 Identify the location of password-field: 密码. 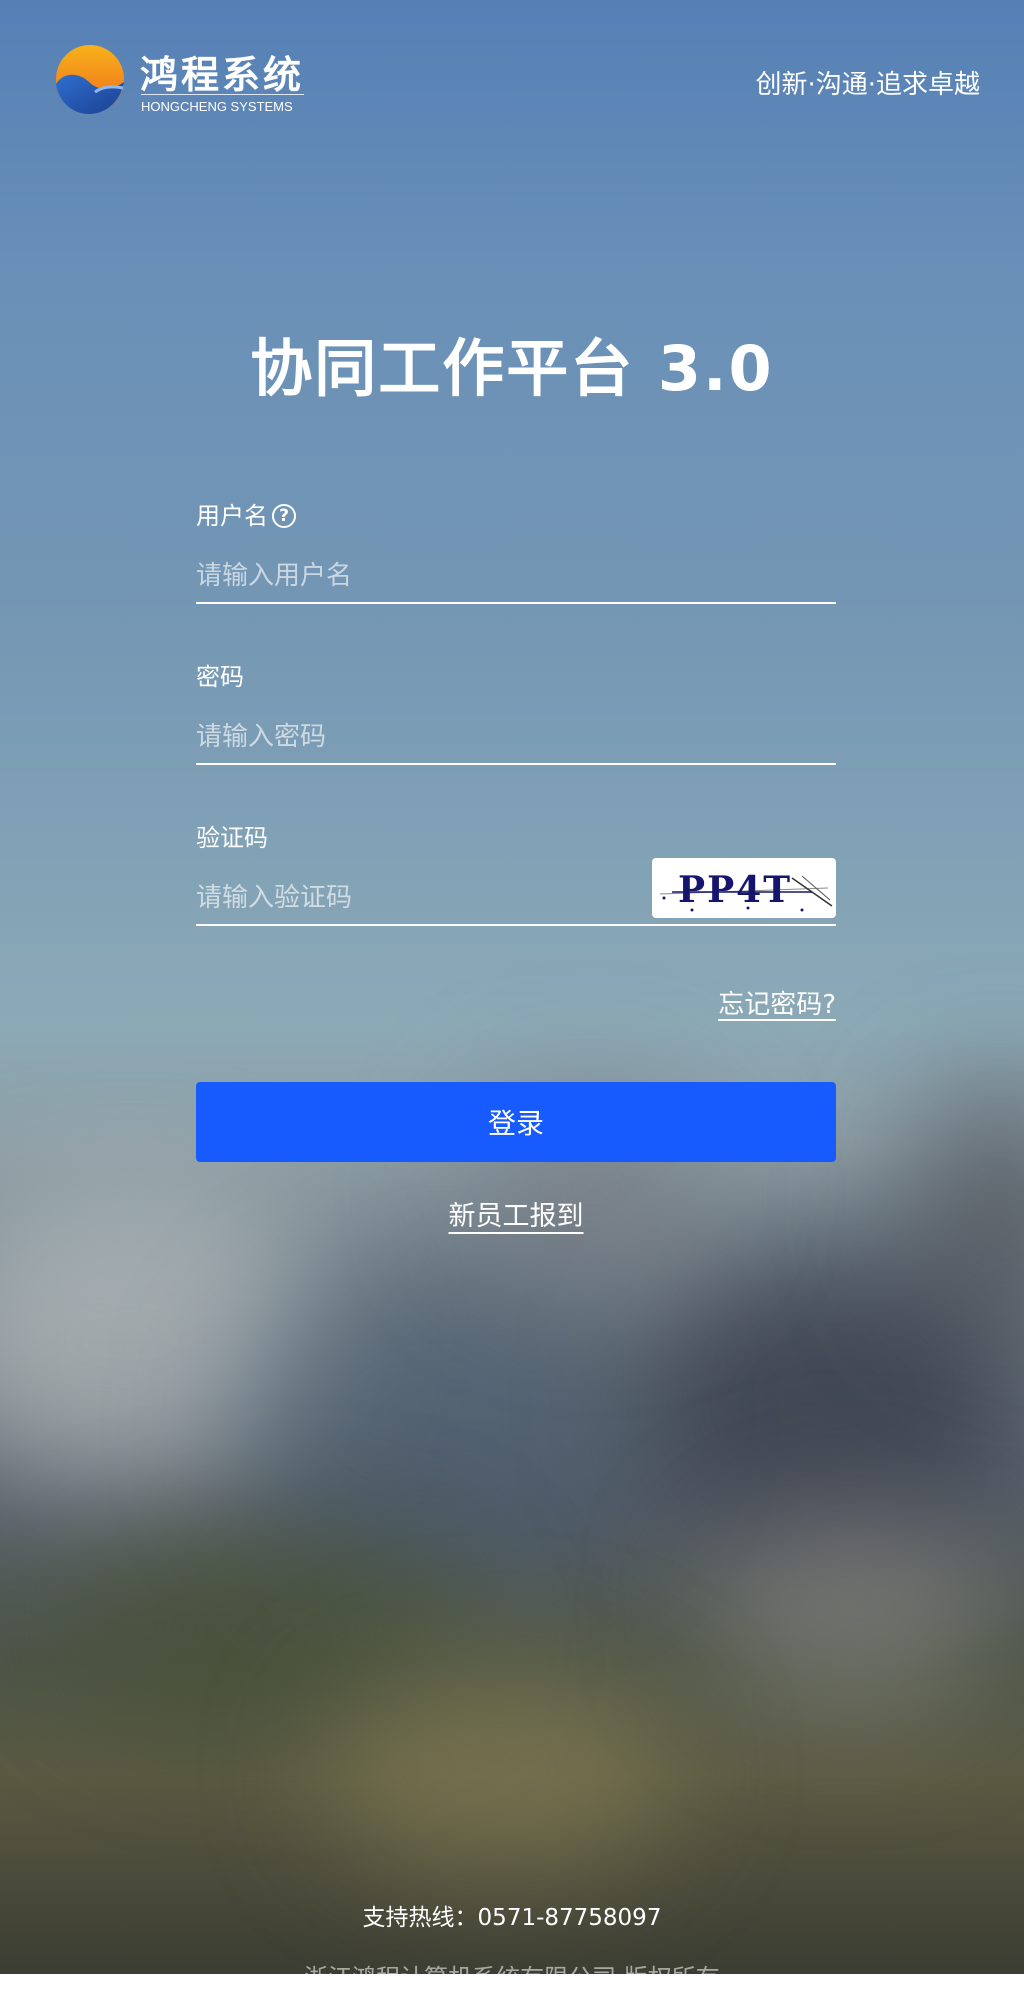
(516, 713).